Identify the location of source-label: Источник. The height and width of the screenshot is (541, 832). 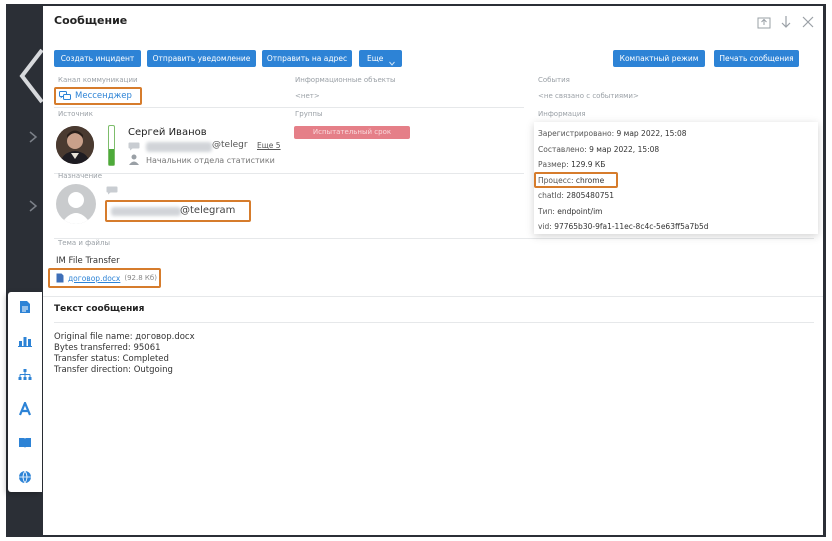
(75, 114).